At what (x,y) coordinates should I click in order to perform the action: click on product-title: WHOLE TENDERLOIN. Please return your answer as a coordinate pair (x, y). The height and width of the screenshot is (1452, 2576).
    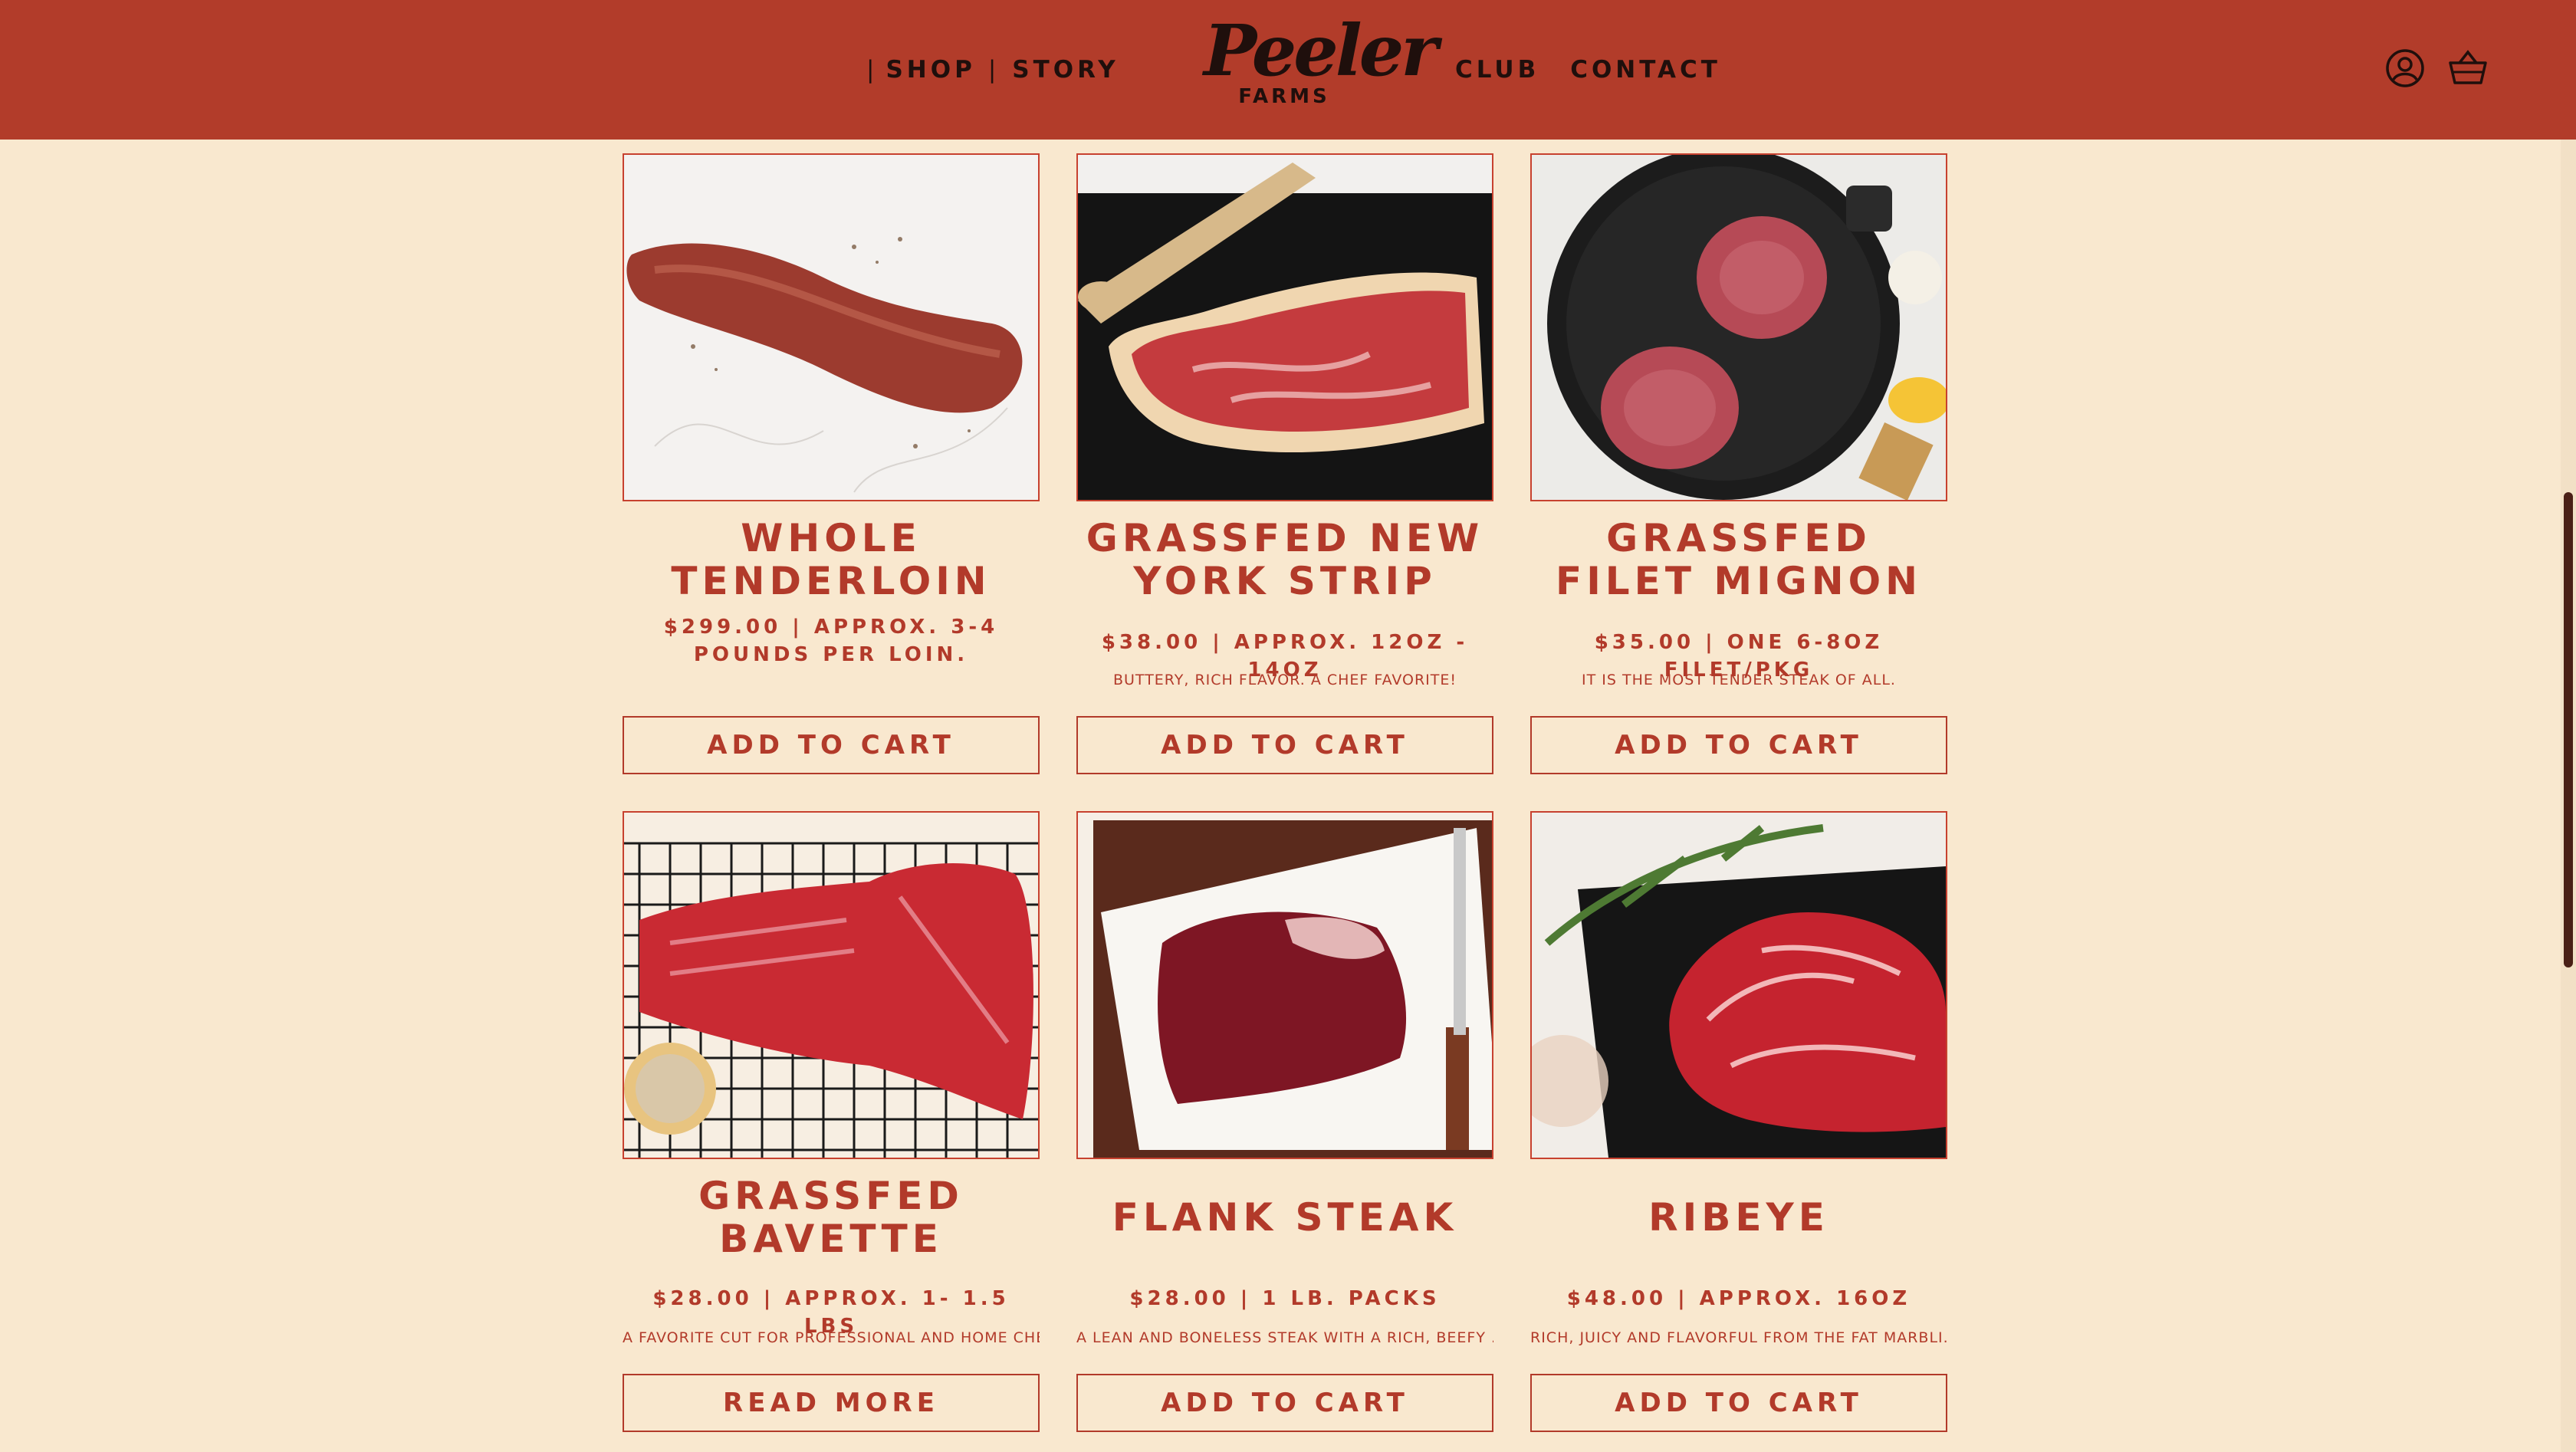
    Looking at the image, I should click on (831, 560).